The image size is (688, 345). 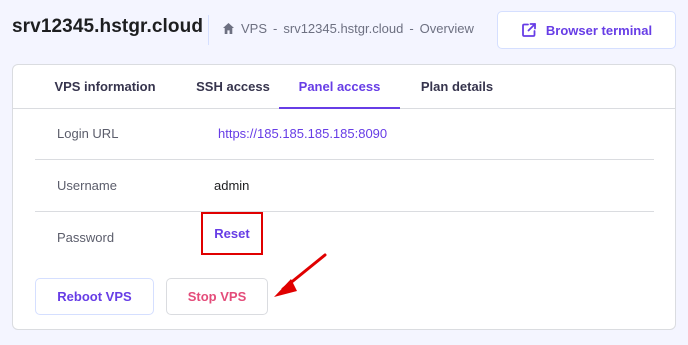 I want to click on tab-panel-access: Panel access, so click(x=339, y=87).